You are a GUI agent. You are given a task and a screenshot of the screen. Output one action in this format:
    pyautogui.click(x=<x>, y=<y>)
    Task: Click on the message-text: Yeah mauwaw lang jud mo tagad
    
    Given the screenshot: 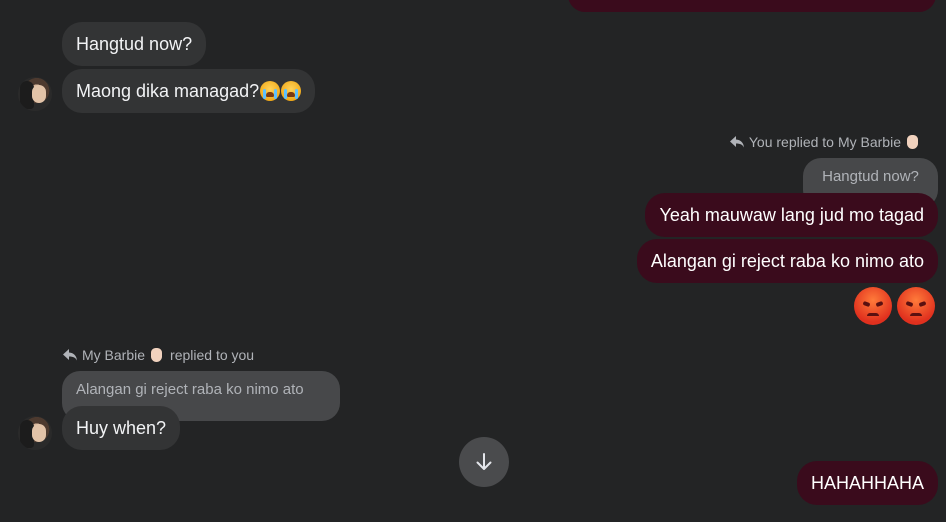 What is the action you would take?
    pyautogui.click(x=791, y=215)
    